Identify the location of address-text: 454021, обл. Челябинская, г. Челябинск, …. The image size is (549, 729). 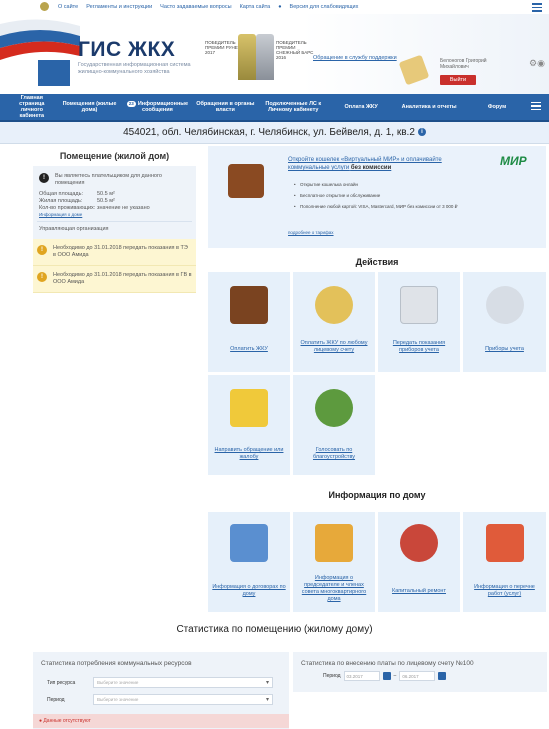
(269, 132).